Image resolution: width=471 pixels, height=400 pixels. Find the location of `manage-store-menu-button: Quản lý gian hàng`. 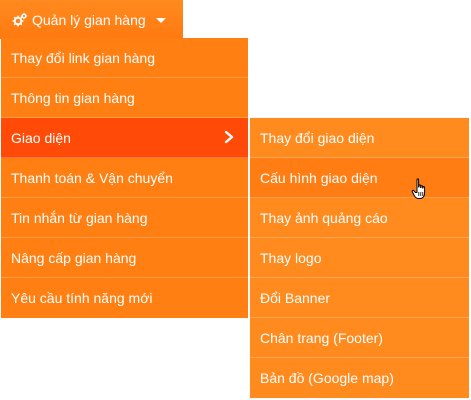

manage-store-menu-button: Quản lý gian hàng is located at coordinates (91, 19).